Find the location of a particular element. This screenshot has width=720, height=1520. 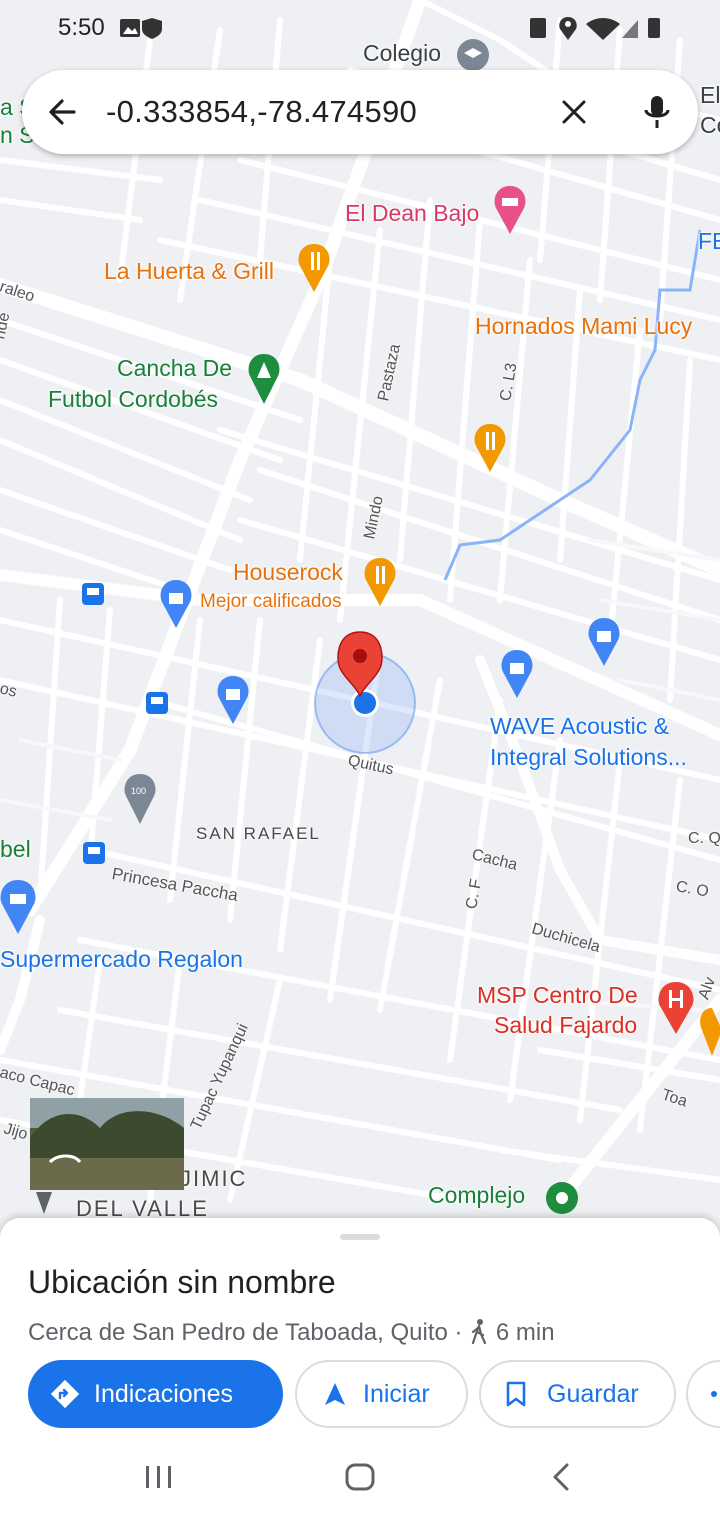

back-arrow-icon is located at coordinates (62, 112).